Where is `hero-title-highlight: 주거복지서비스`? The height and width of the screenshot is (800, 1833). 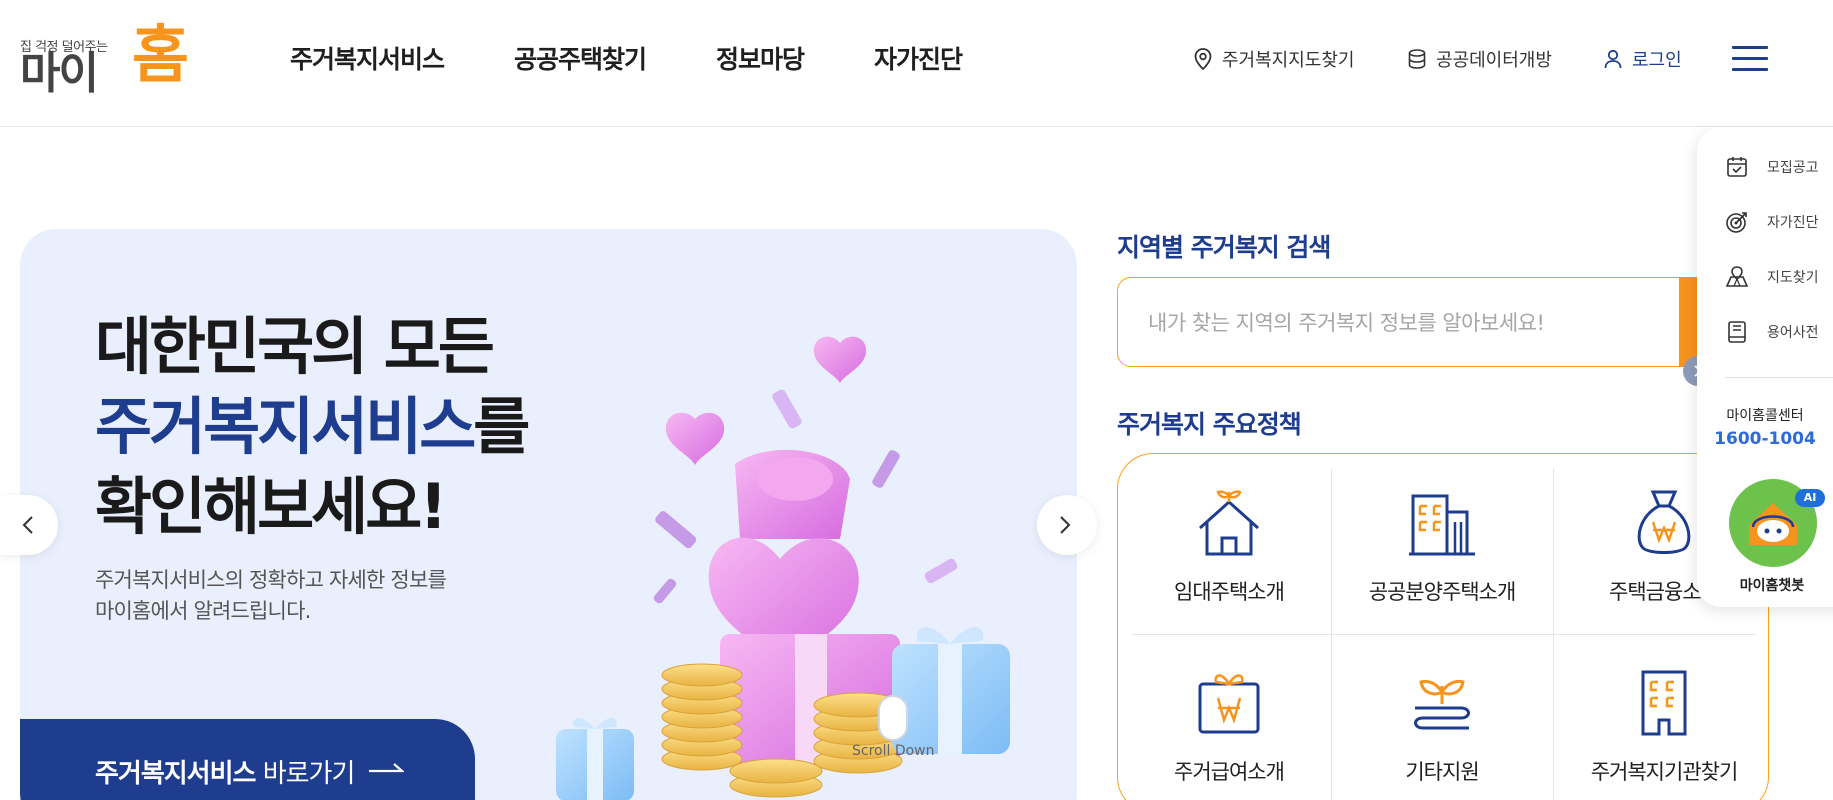
hero-title-highlight: 주거복지서비스 is located at coordinates (285, 426).